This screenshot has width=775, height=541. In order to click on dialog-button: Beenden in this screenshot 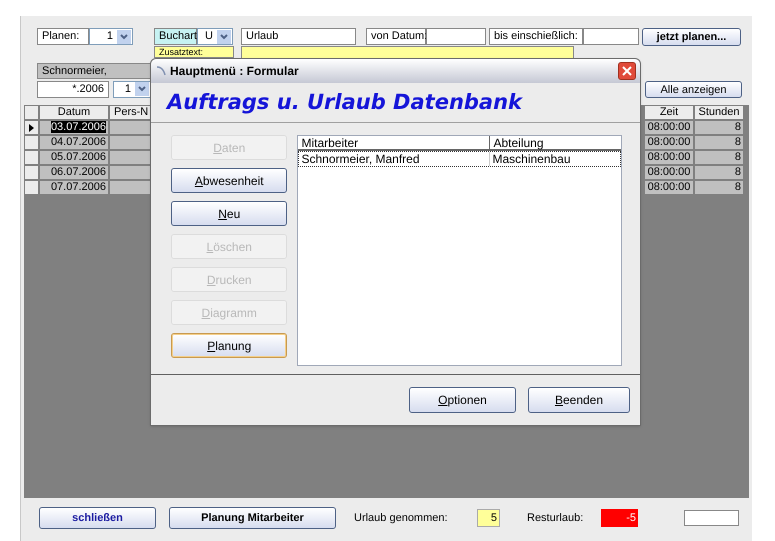, I will do `click(579, 400)`.